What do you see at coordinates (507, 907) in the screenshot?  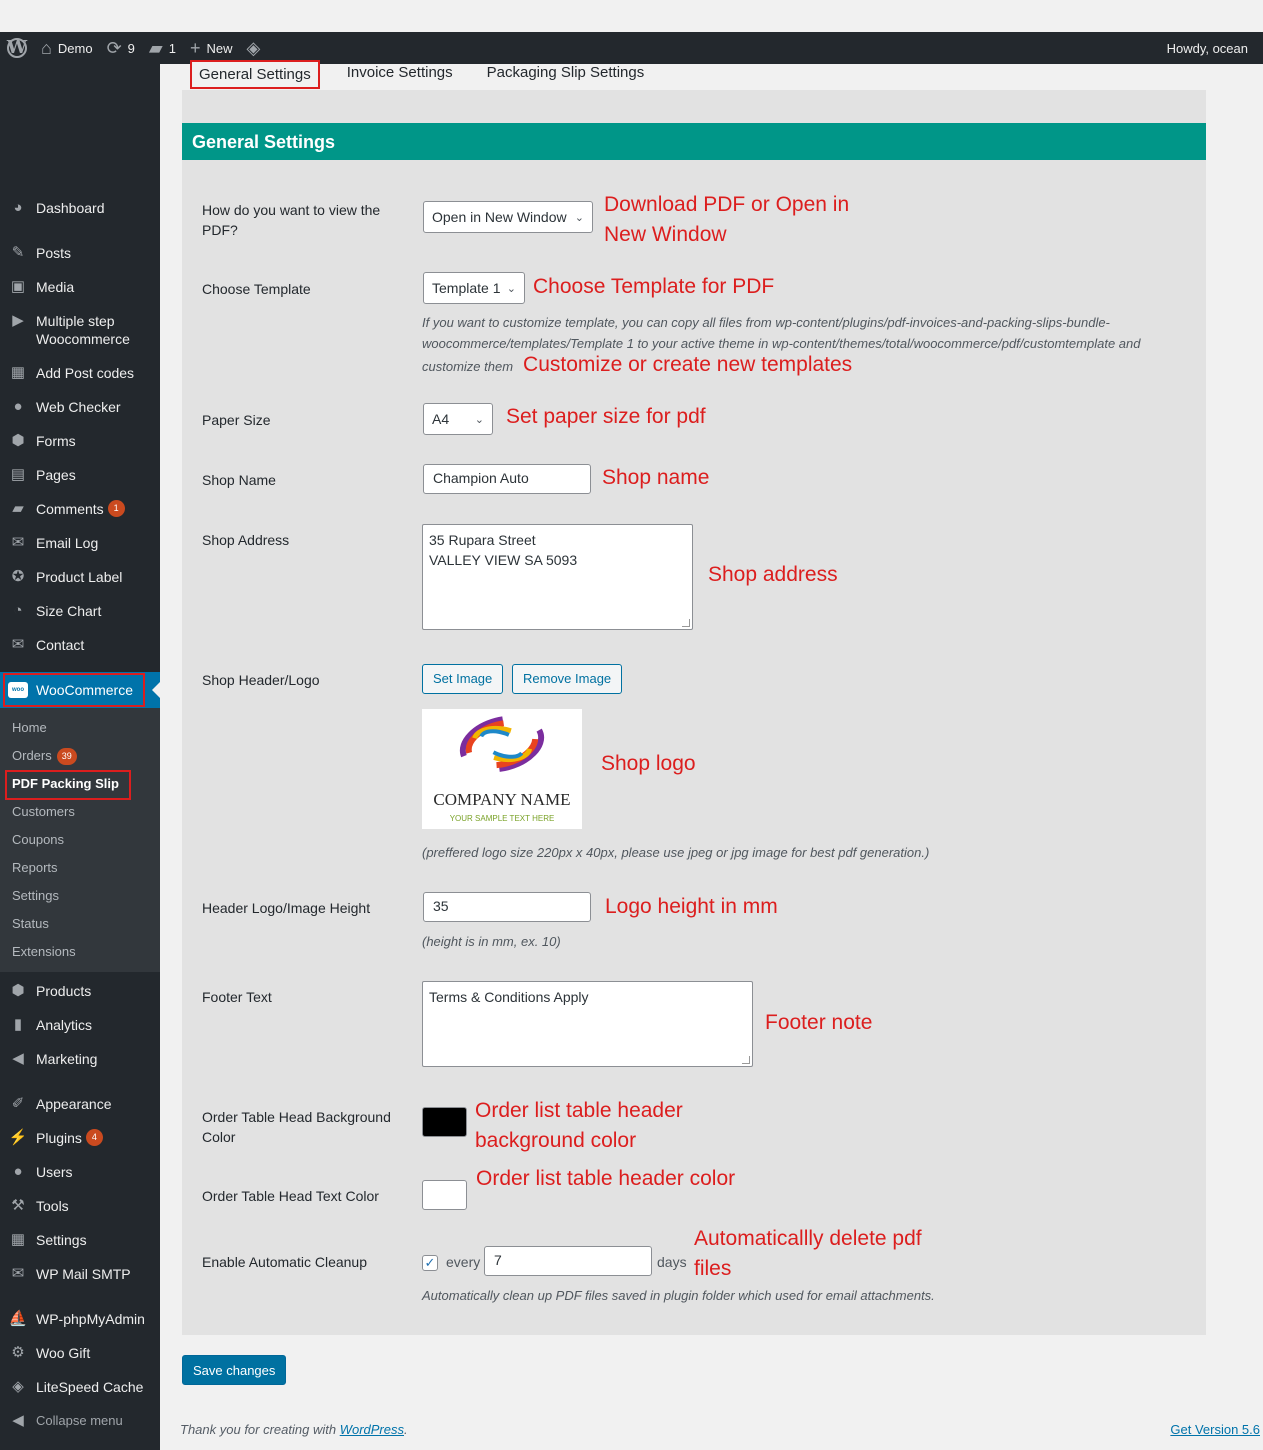 I see `logo-height-input: 35` at bounding box center [507, 907].